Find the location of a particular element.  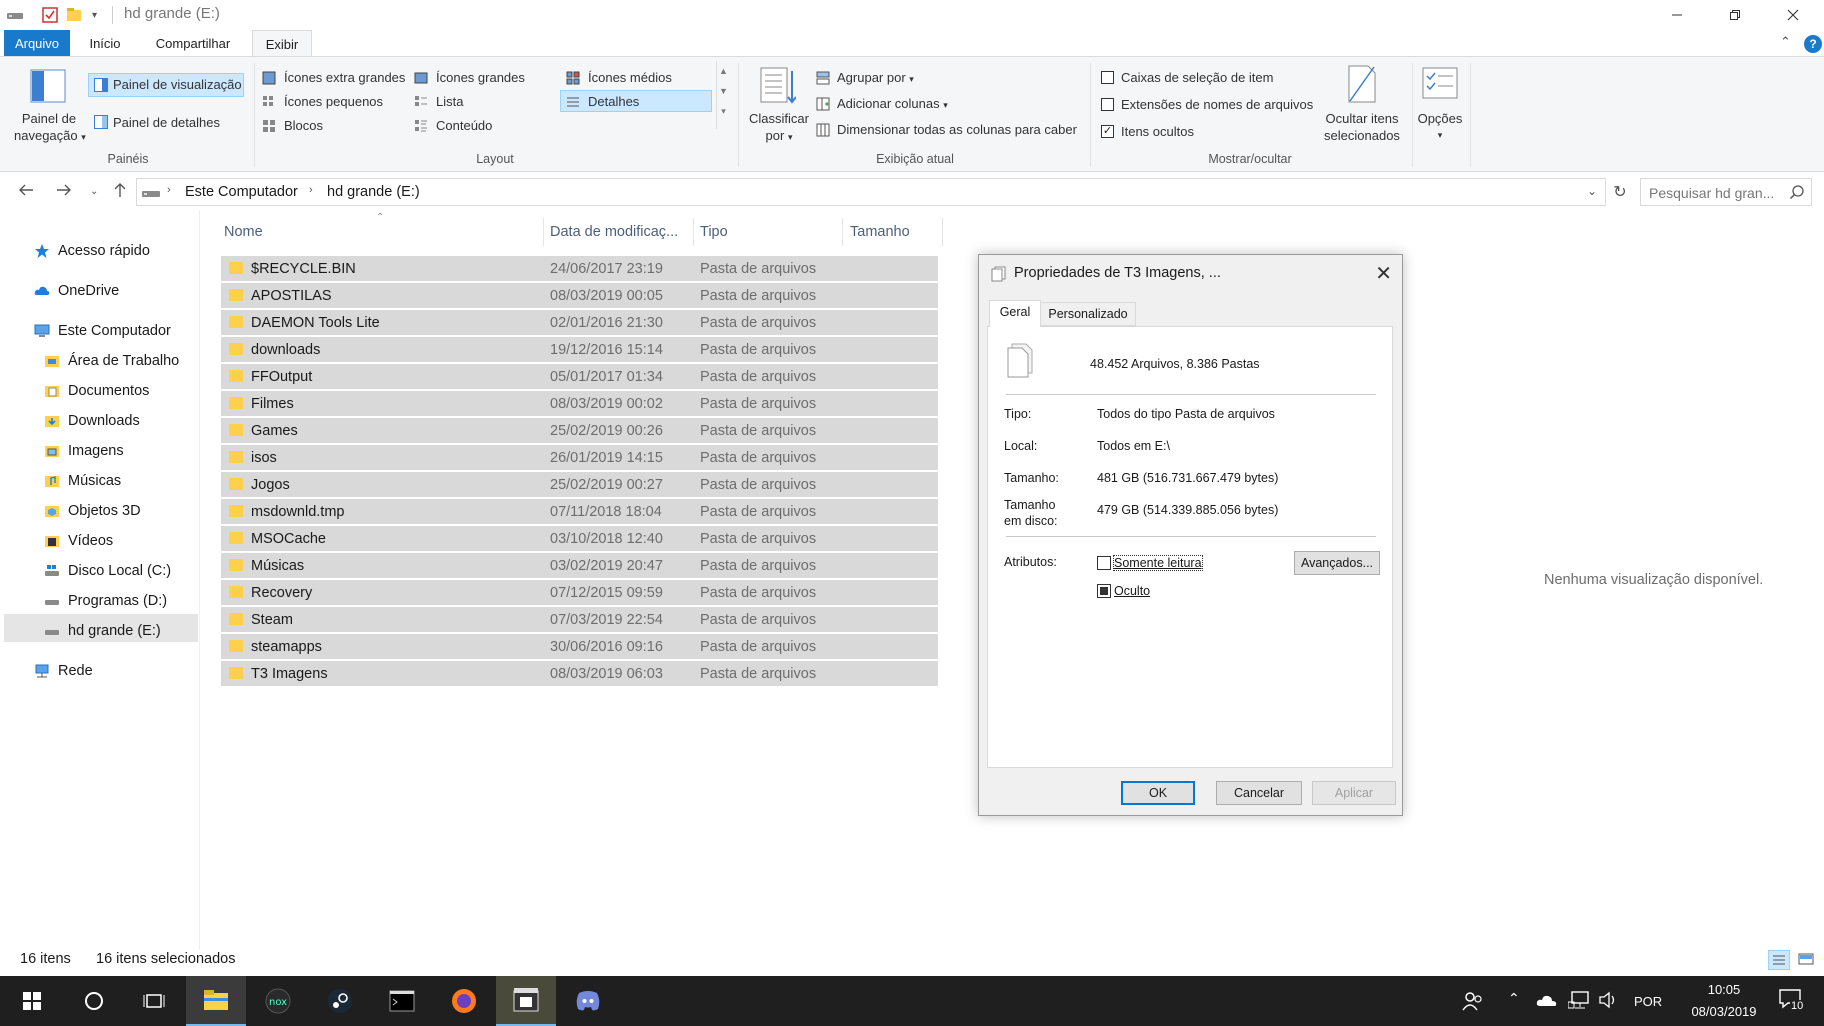

dialog-close-icon: ✕ is located at coordinates (1383, 273).